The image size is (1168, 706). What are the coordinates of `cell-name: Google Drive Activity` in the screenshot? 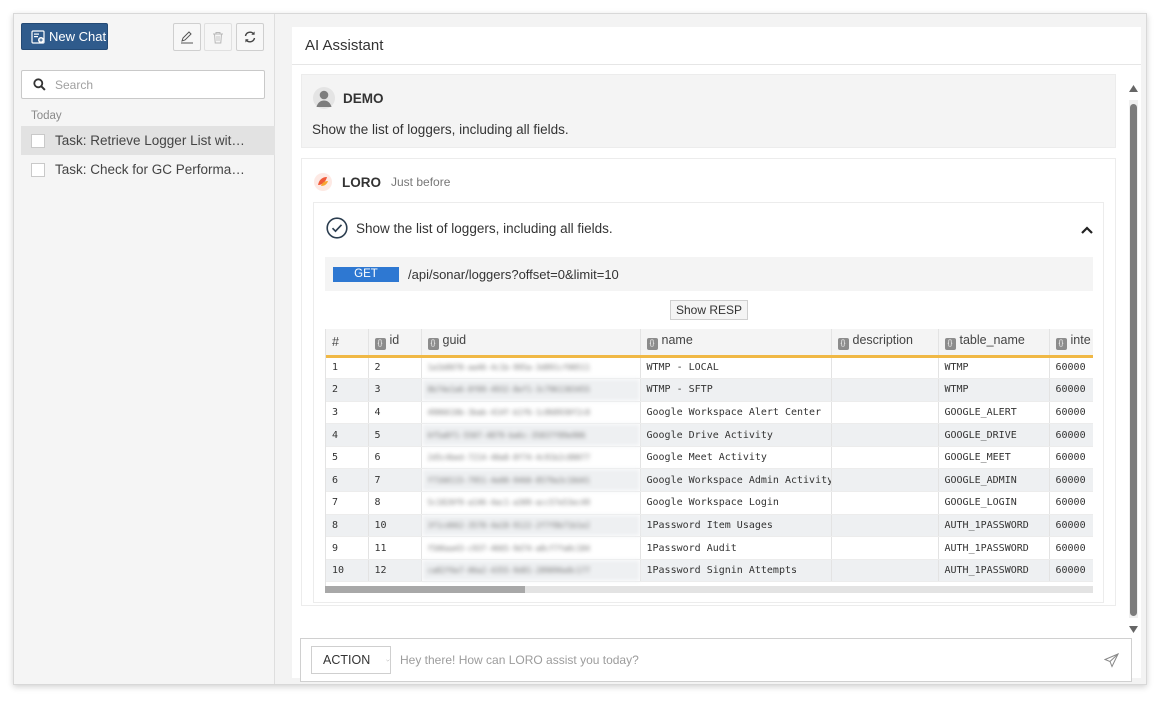 It's located at (736, 435).